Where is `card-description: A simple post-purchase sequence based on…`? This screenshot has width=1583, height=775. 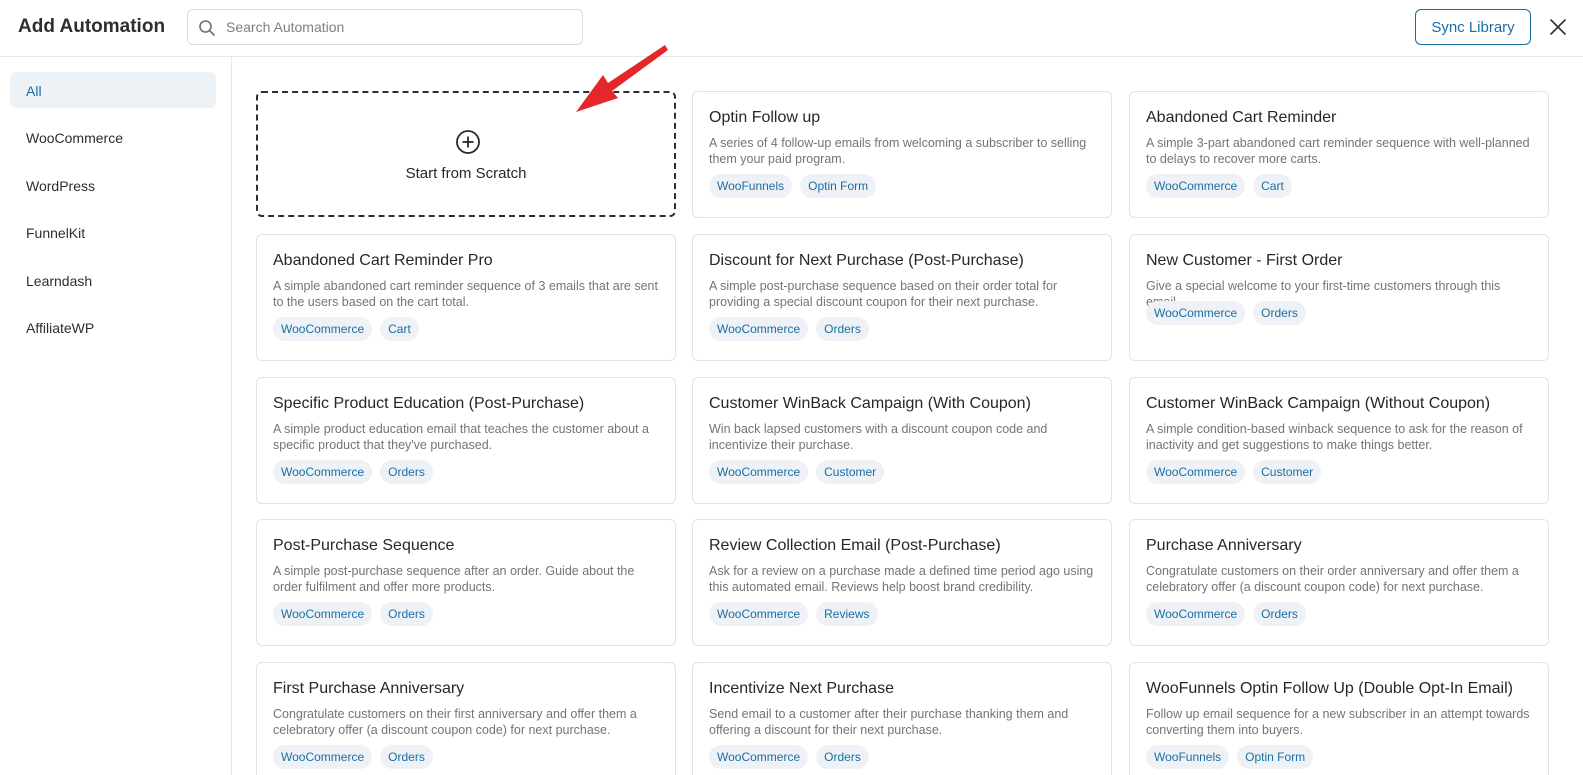 card-description: A simple post-purchase sequence based on… is located at coordinates (883, 294).